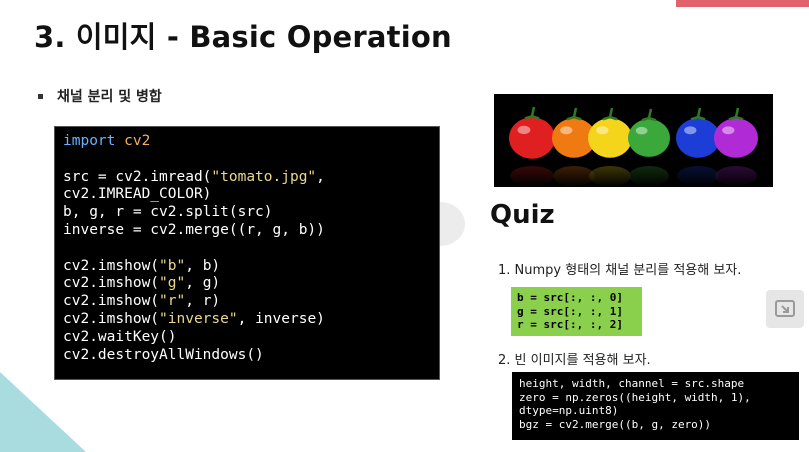 Image resolution: width=809 pixels, height=452 pixels. I want to click on tomato-illustration, so click(633, 146).